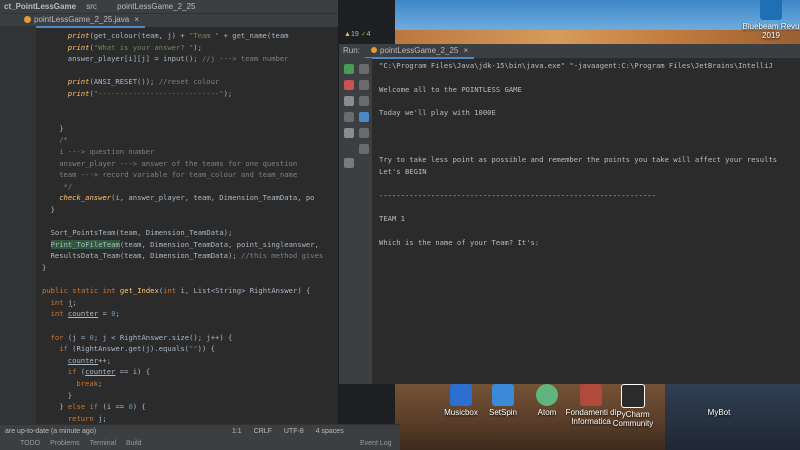 Image resolution: width=800 pixels, height=450 pixels. I want to click on desktop-icon-bluebeam: Bluebeam Revu 2019, so click(771, 20).